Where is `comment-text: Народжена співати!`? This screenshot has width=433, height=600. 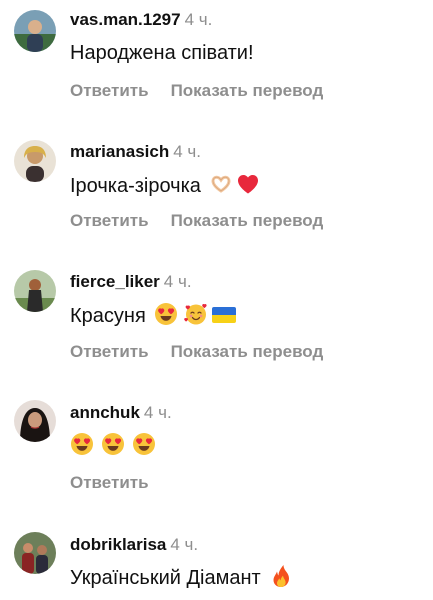
comment-text: Народжена співати! is located at coordinates (162, 53).